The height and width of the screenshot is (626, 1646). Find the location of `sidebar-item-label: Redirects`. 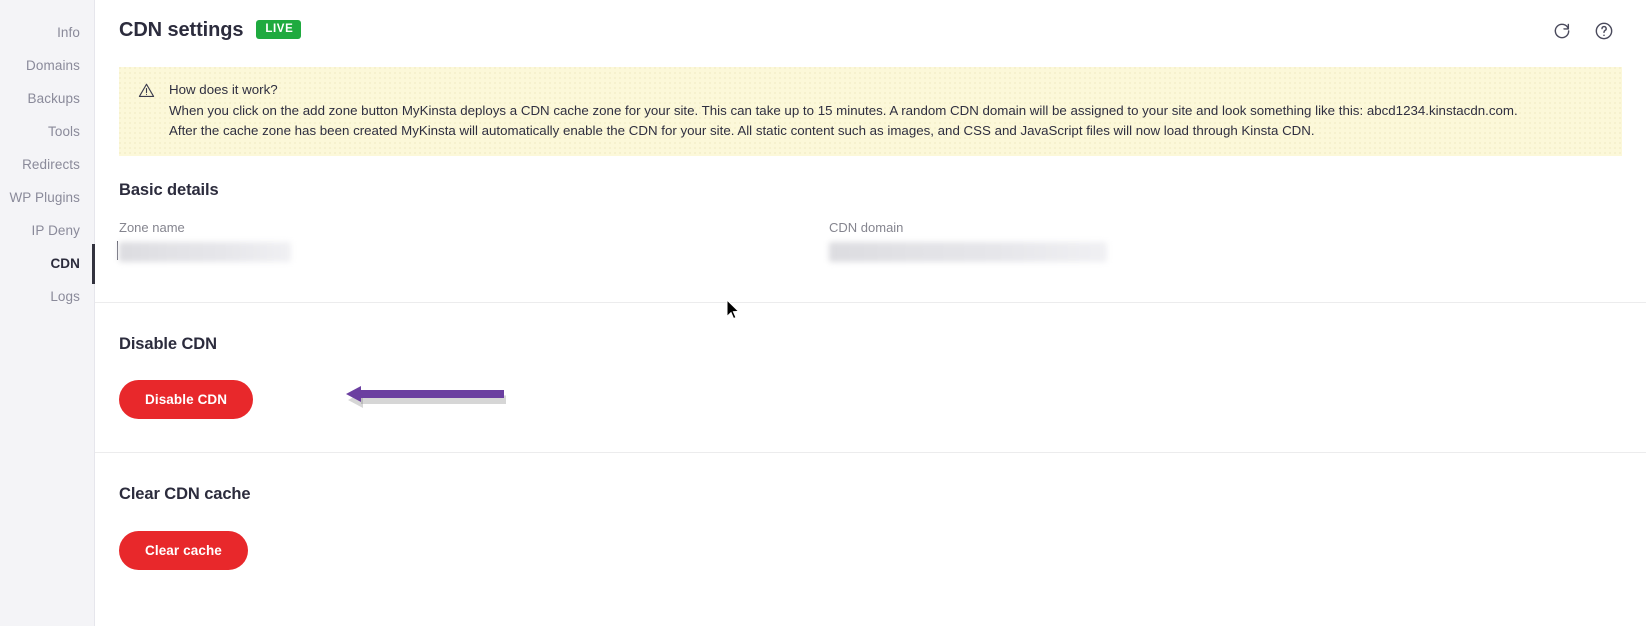

sidebar-item-label: Redirects is located at coordinates (51, 164).